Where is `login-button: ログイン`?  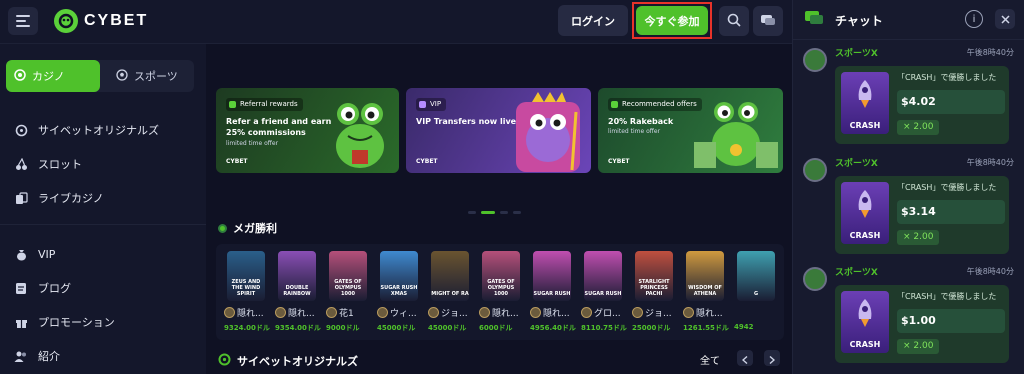 login-button: ログイン is located at coordinates (593, 20).